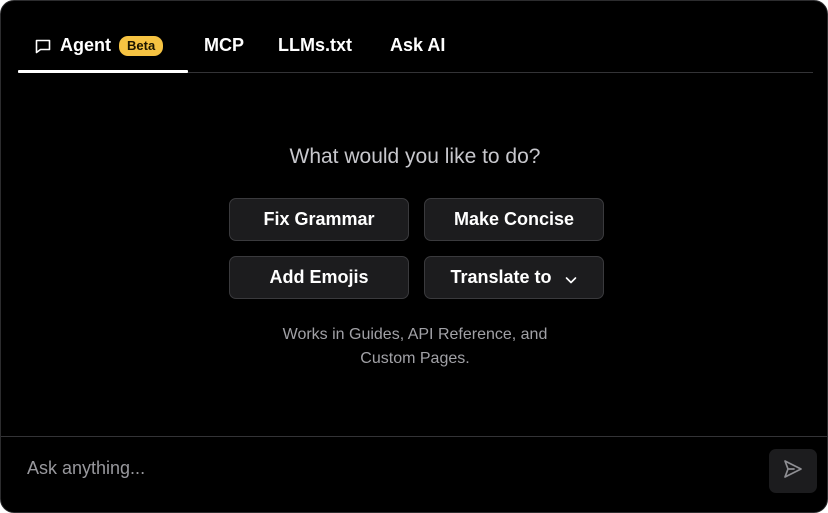 This screenshot has height=513, width=828. Describe the element at coordinates (43, 46) in the screenshot. I see `chat-icon` at that location.